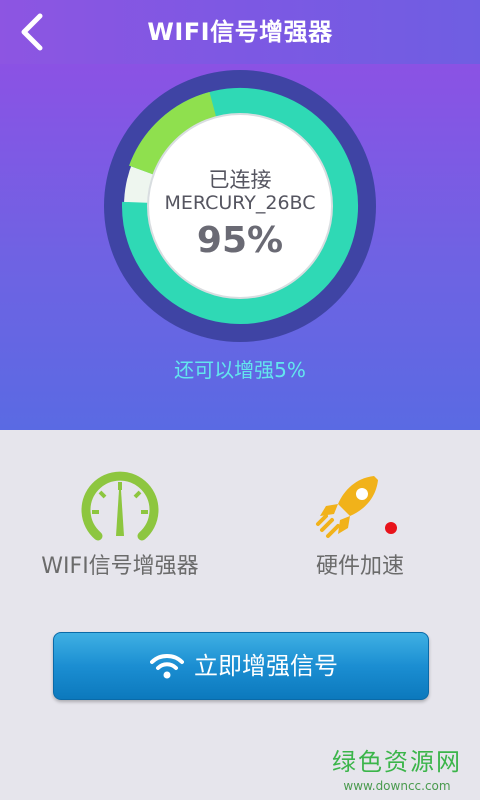 The image size is (480, 800). What do you see at coordinates (397, 786) in the screenshot?
I see `watermark-url: www.downcc.com` at bounding box center [397, 786].